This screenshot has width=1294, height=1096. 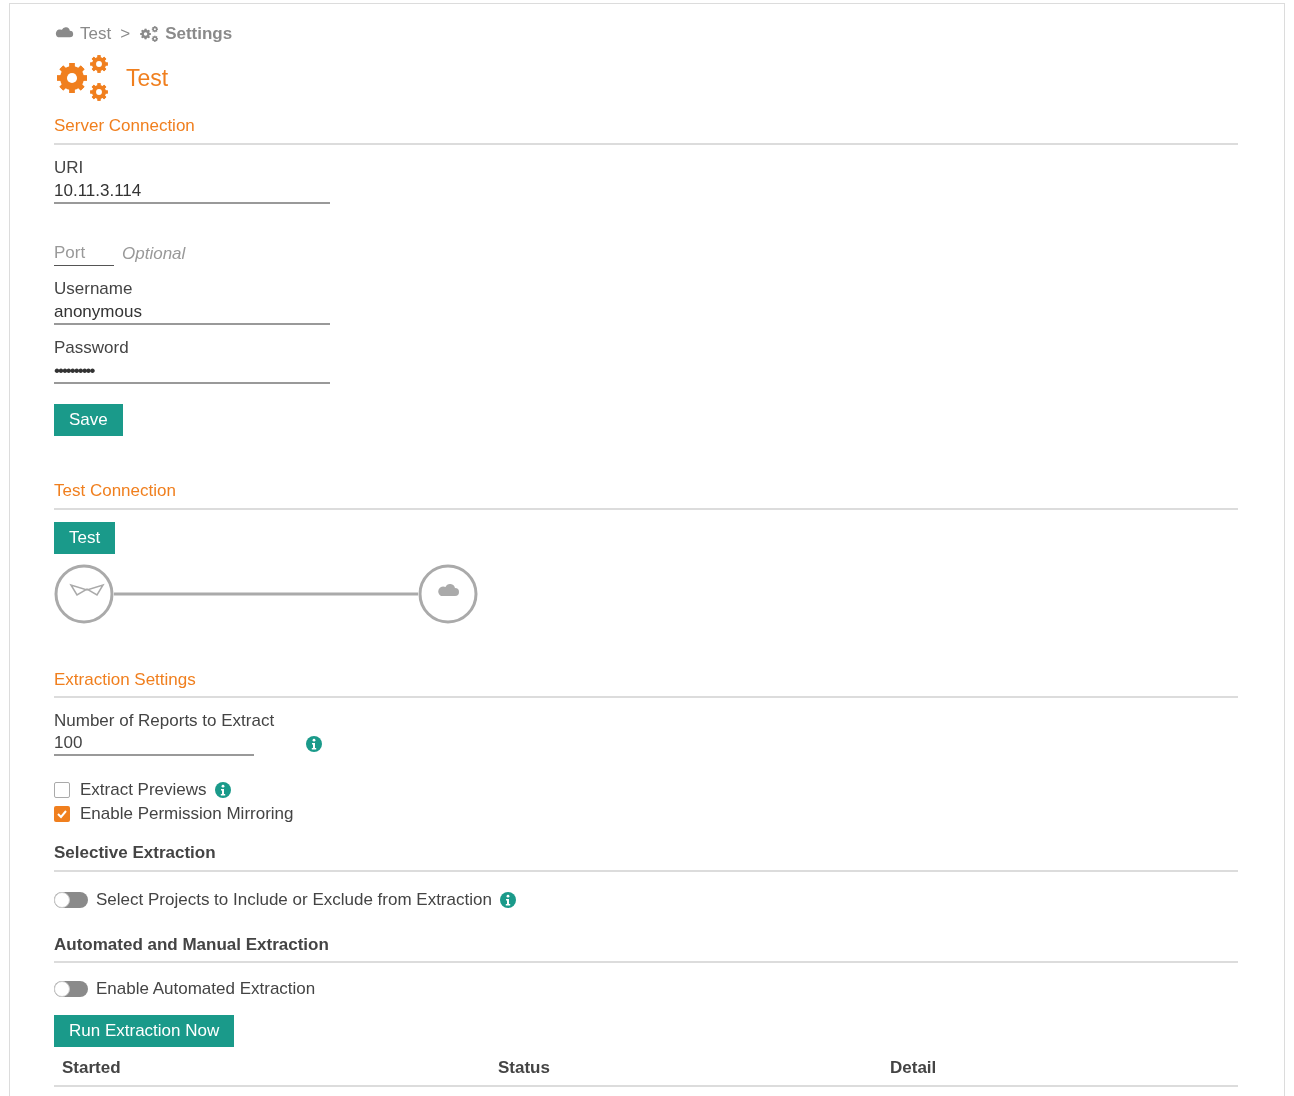 What do you see at coordinates (192, 313) in the screenshot?
I see `text-field: anonymous` at bounding box center [192, 313].